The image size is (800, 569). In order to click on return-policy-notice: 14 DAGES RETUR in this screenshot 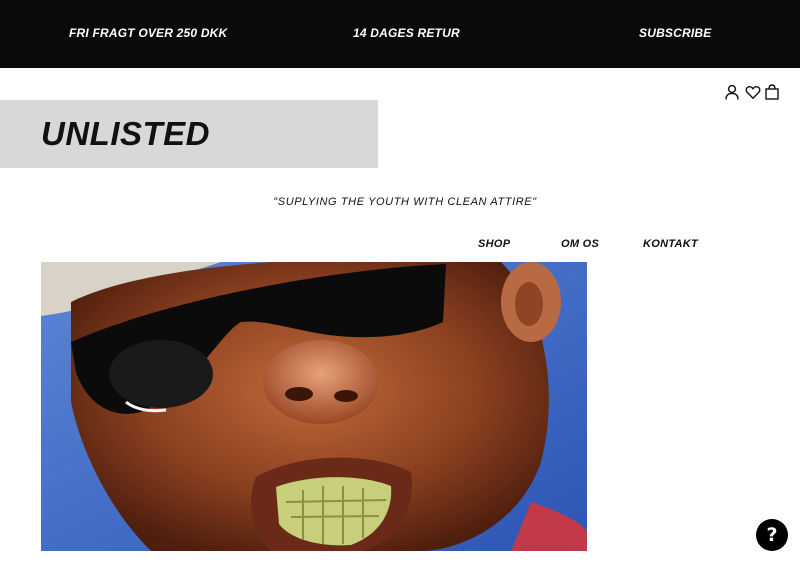, I will do `click(406, 33)`.